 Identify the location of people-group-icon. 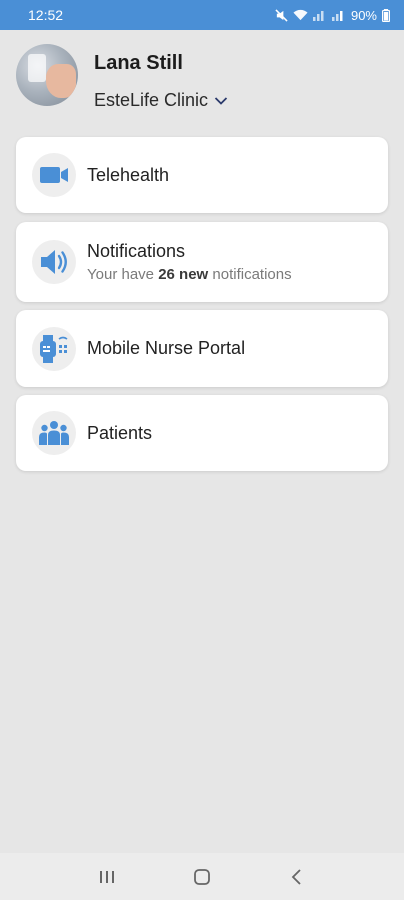
(54, 433).